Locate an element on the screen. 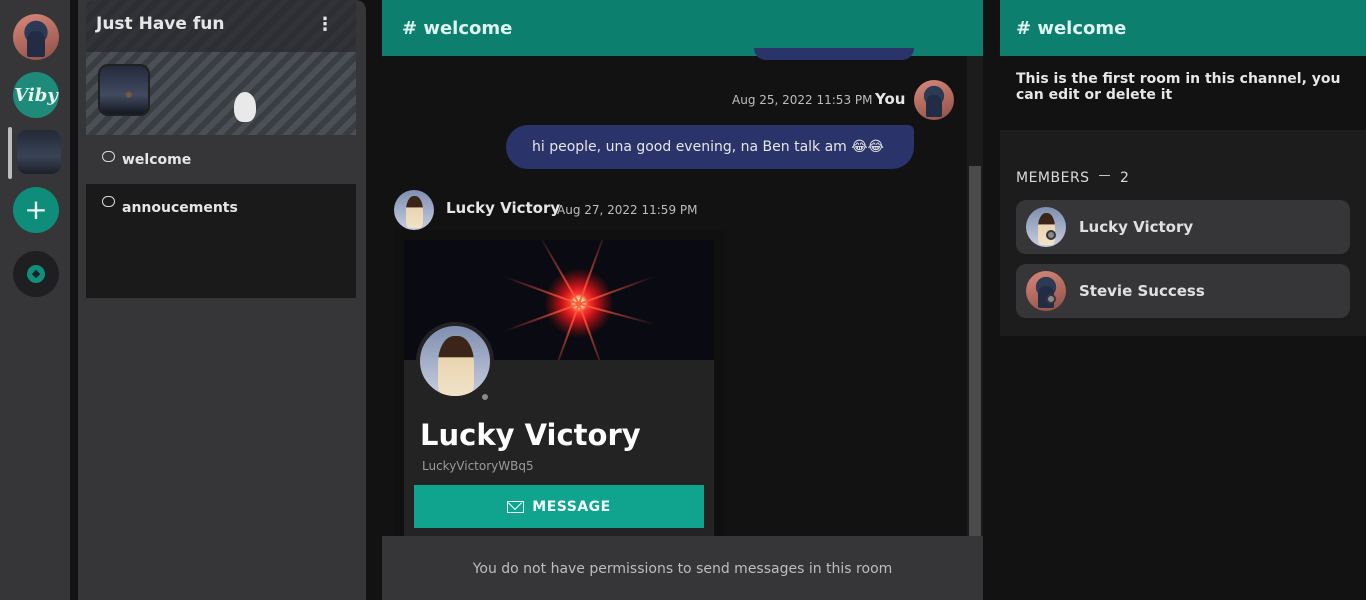  viby-logo-text: Viby is located at coordinates (36, 95).